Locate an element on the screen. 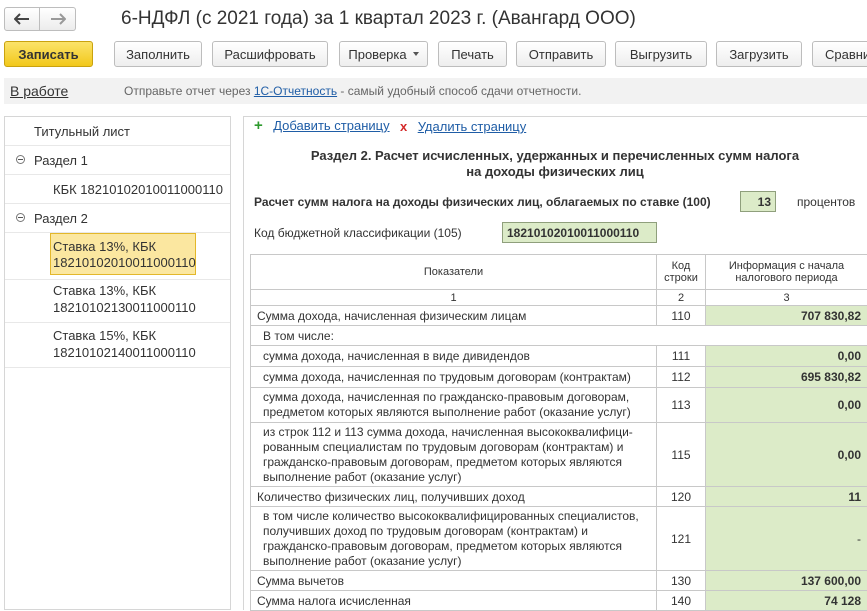 The image size is (867, 611). tree-item-label-line2: 18210102140011000110 is located at coordinates (124, 352).